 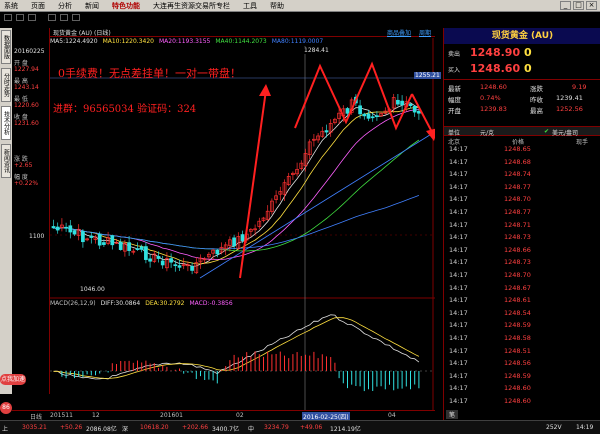 What do you see at coordinates (591, 5) in the screenshot?
I see `close-button: ×` at bounding box center [591, 5].